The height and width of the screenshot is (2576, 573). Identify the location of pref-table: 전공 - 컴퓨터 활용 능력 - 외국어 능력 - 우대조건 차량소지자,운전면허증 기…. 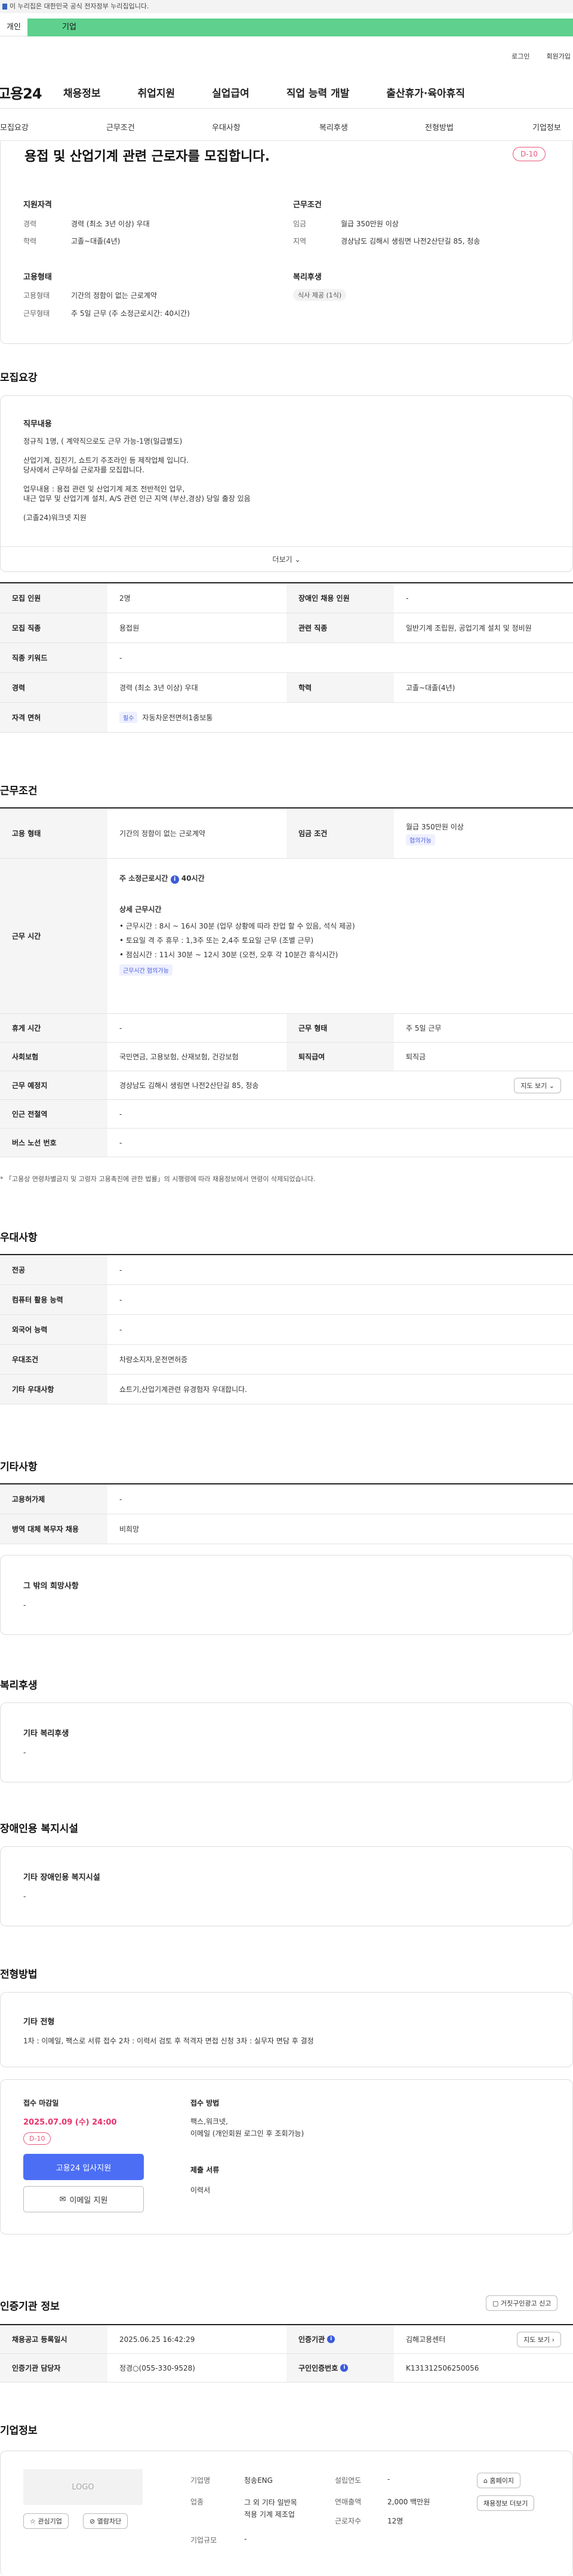
(286, 1329).